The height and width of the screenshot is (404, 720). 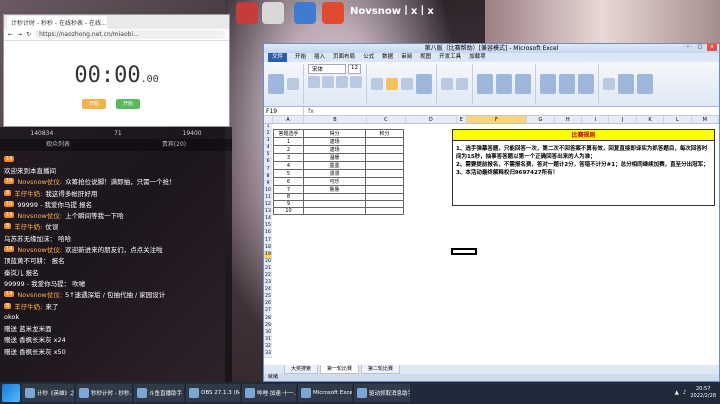 What do you see at coordinates (288, 173) in the screenshot?
I see `table-cell: 5` at bounding box center [288, 173].